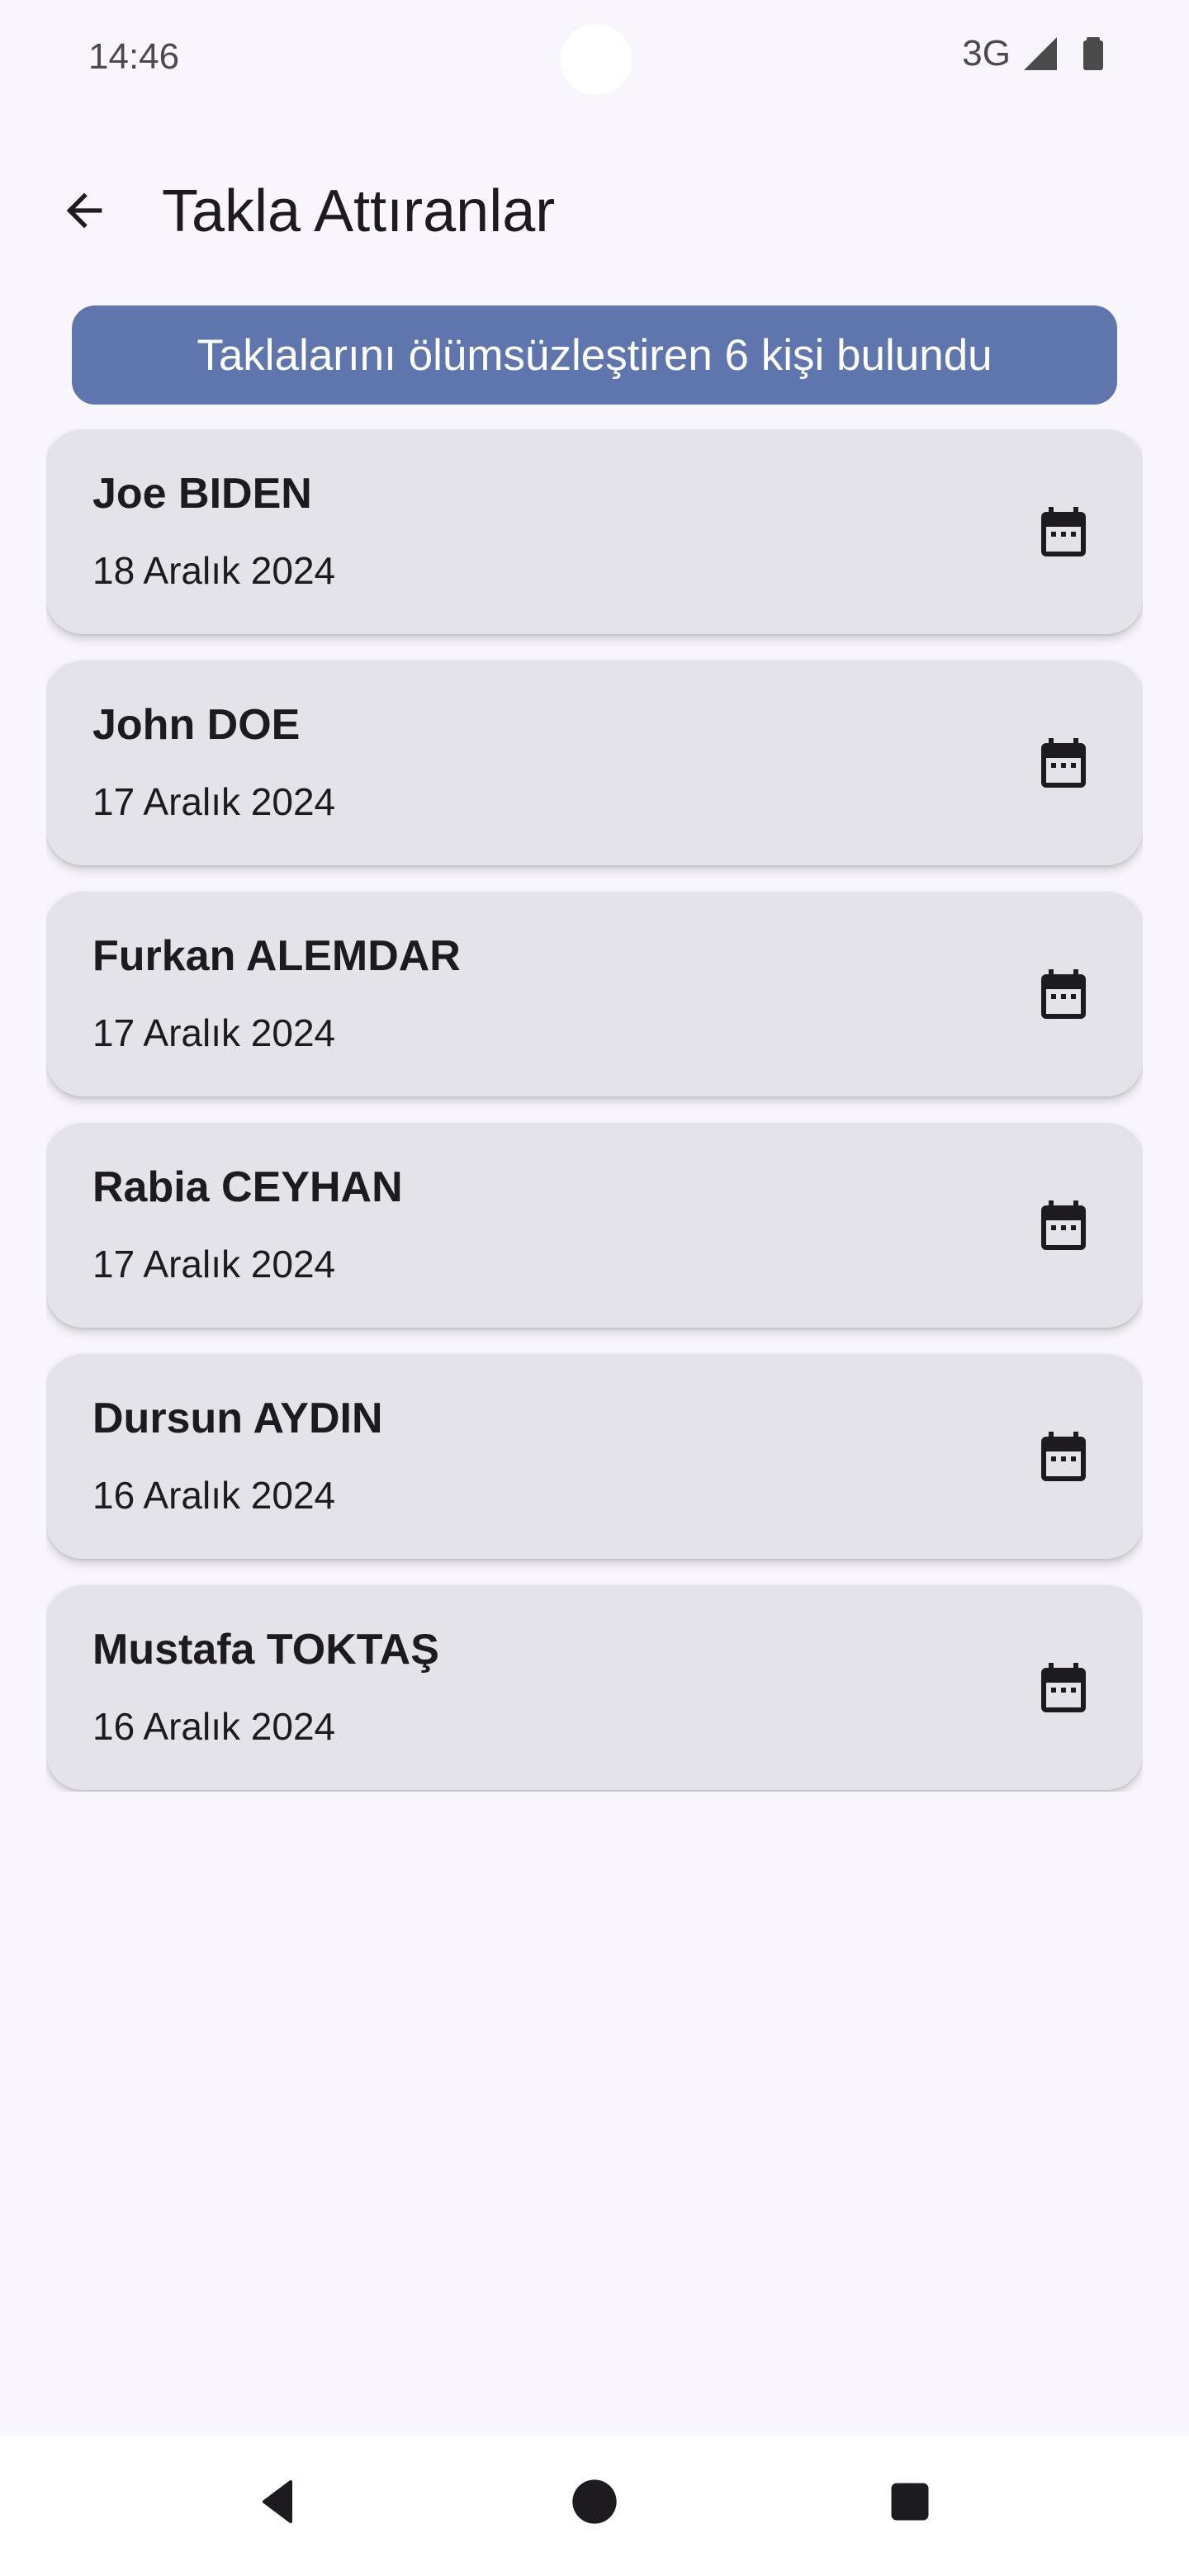 The height and width of the screenshot is (2576, 1189). I want to click on status-icons: 3G, so click(1037, 53).